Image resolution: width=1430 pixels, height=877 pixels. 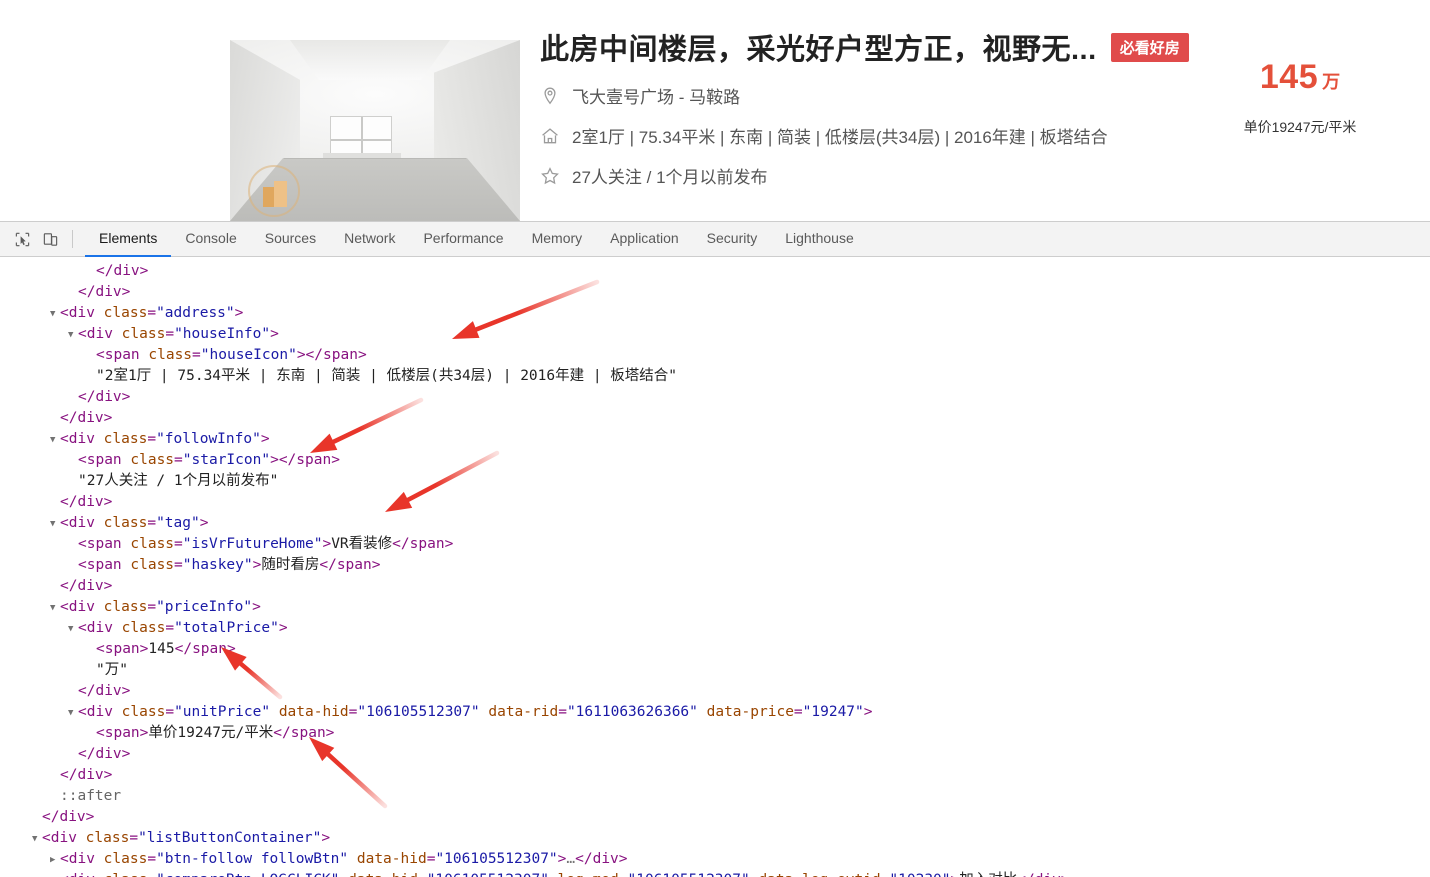 What do you see at coordinates (361, 135) in the screenshot?
I see `photo-window` at bounding box center [361, 135].